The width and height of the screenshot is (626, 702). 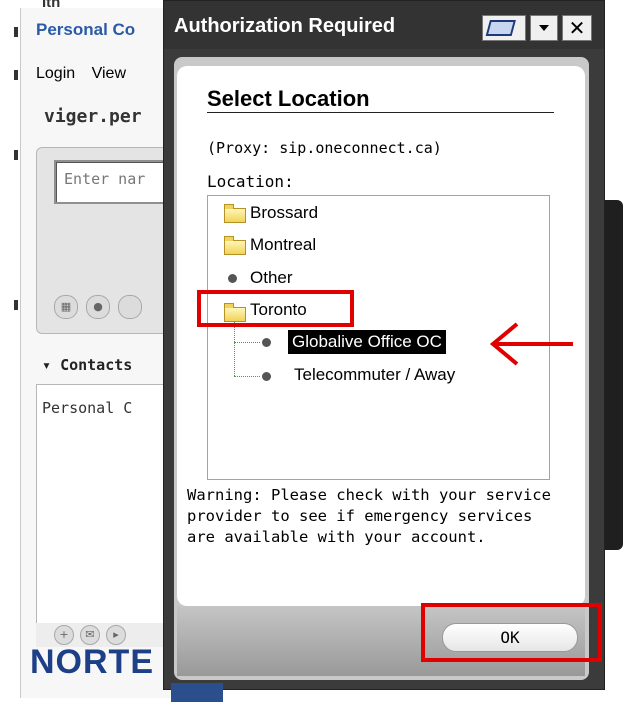 What do you see at coordinates (86, 29) in the screenshot?
I see `app-title: Personal Co` at bounding box center [86, 29].